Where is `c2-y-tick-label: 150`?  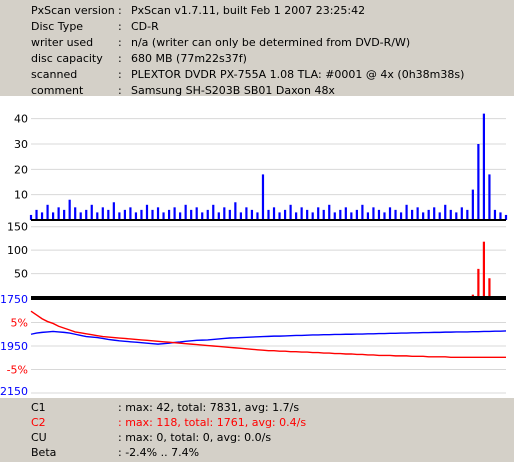 c2-y-tick-label: 150 is located at coordinates (17, 227).